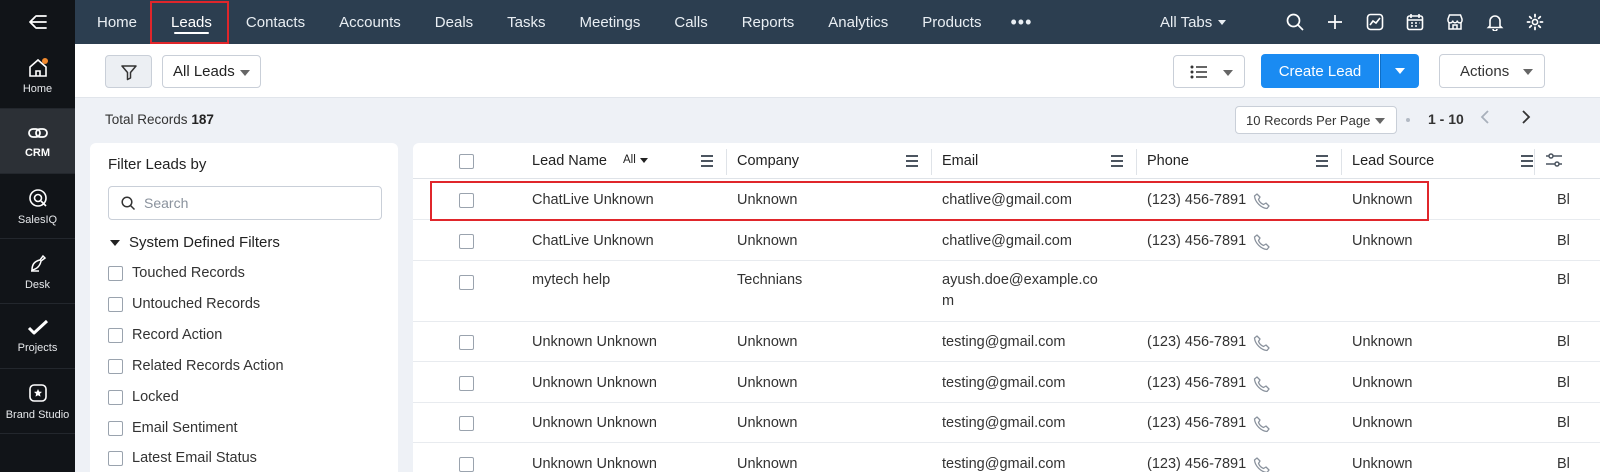 Image resolution: width=1600 pixels, height=472 pixels. I want to click on filter-toggle-button, so click(128, 71).